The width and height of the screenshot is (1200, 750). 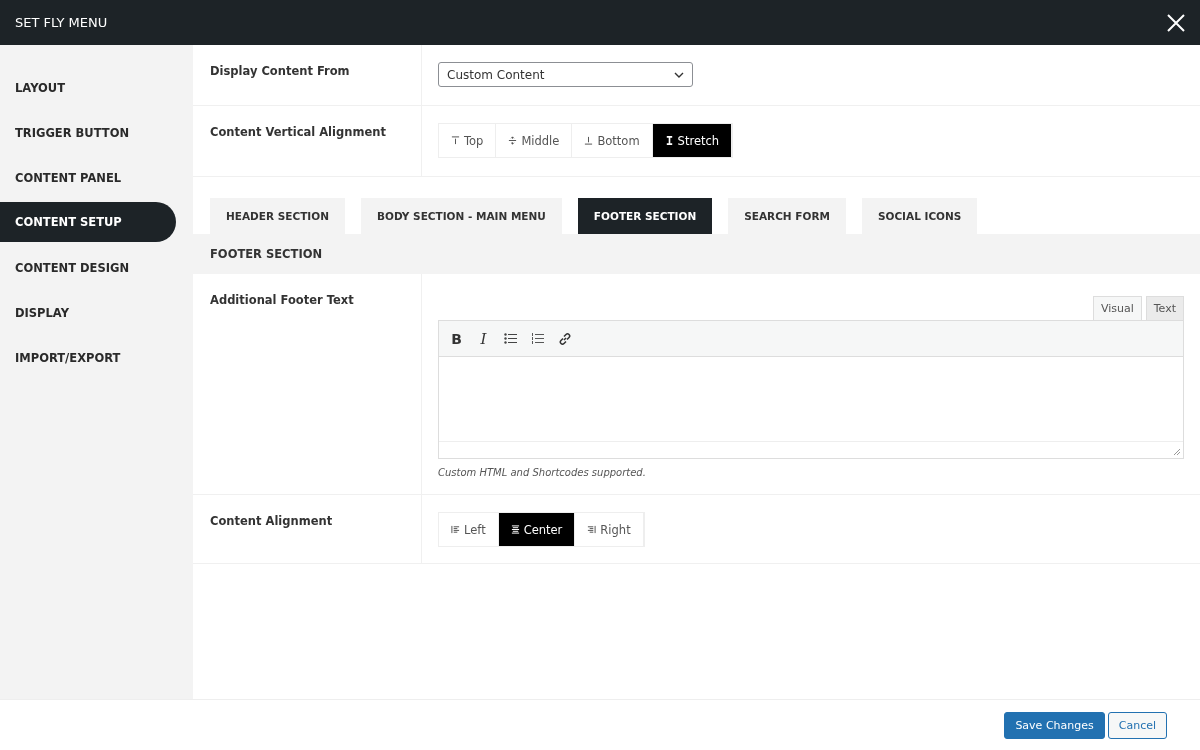 I want to click on sidebar-item: IMPORT/EXPORT, so click(x=88, y=357).